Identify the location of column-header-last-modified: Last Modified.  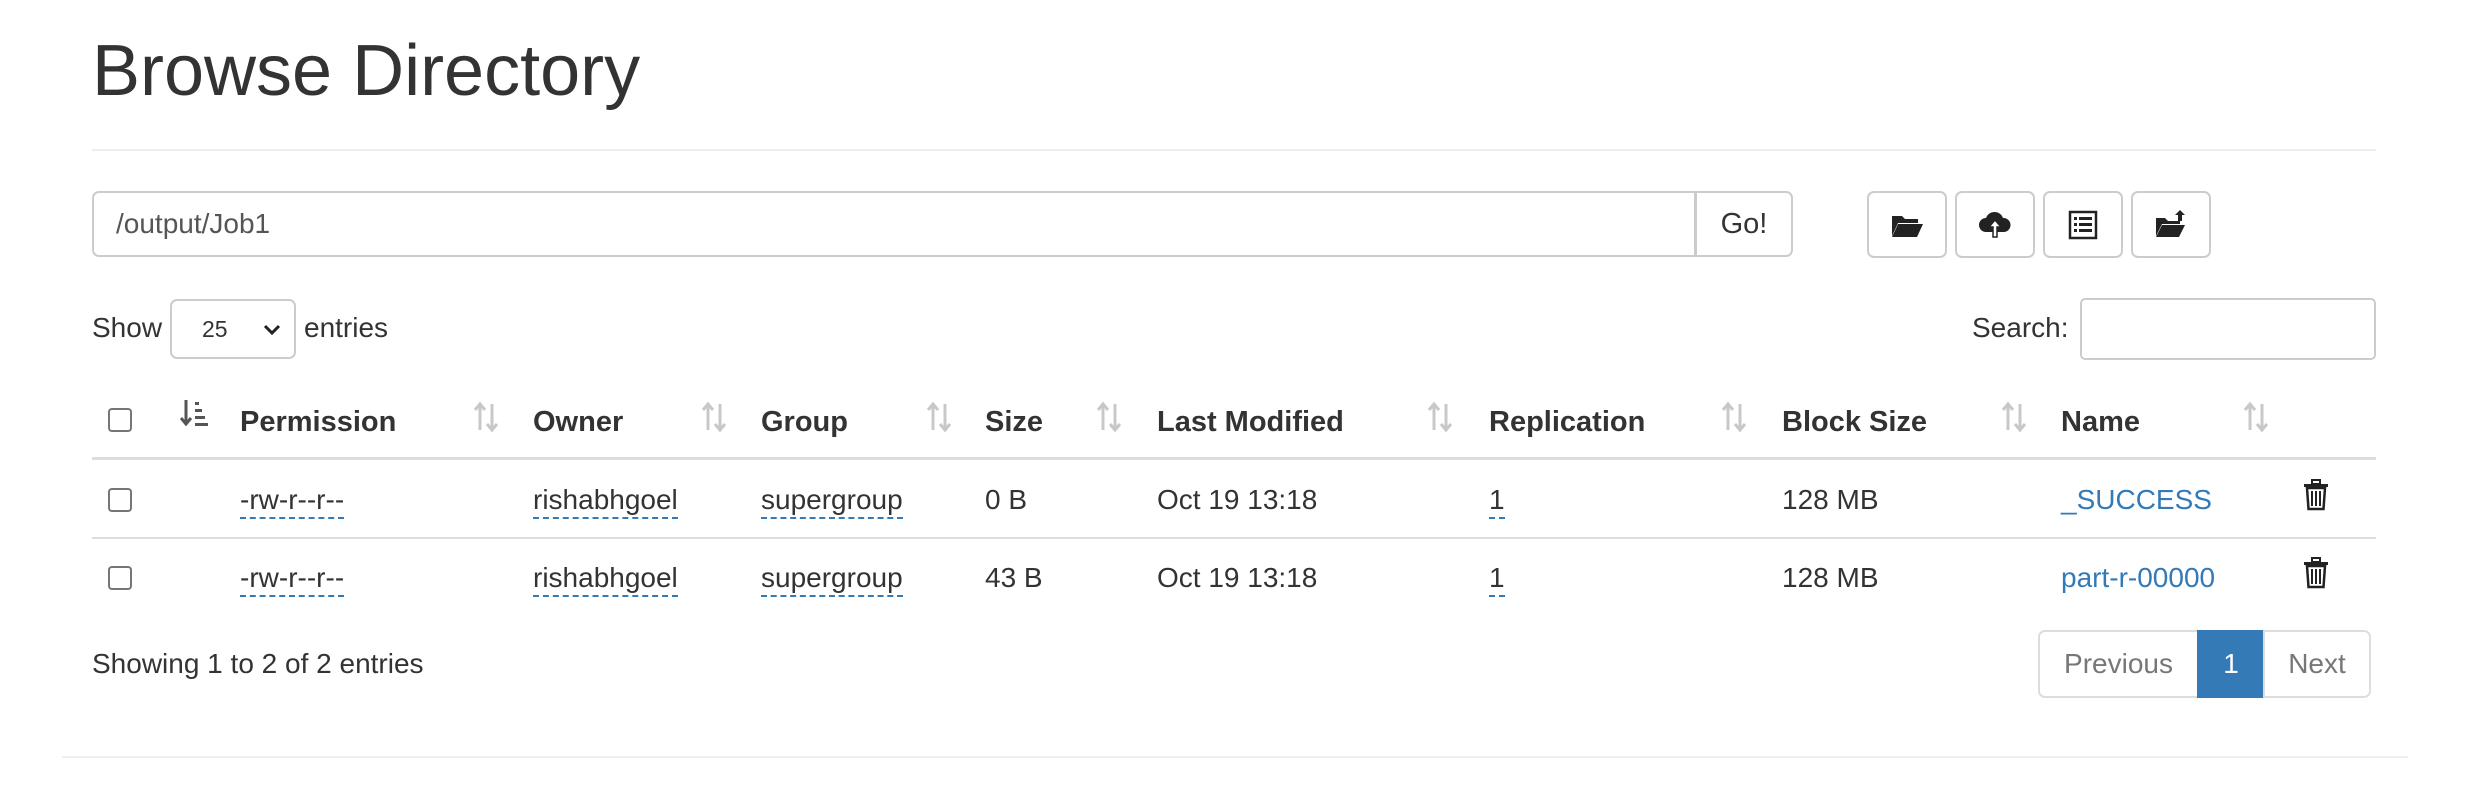
(1250, 422).